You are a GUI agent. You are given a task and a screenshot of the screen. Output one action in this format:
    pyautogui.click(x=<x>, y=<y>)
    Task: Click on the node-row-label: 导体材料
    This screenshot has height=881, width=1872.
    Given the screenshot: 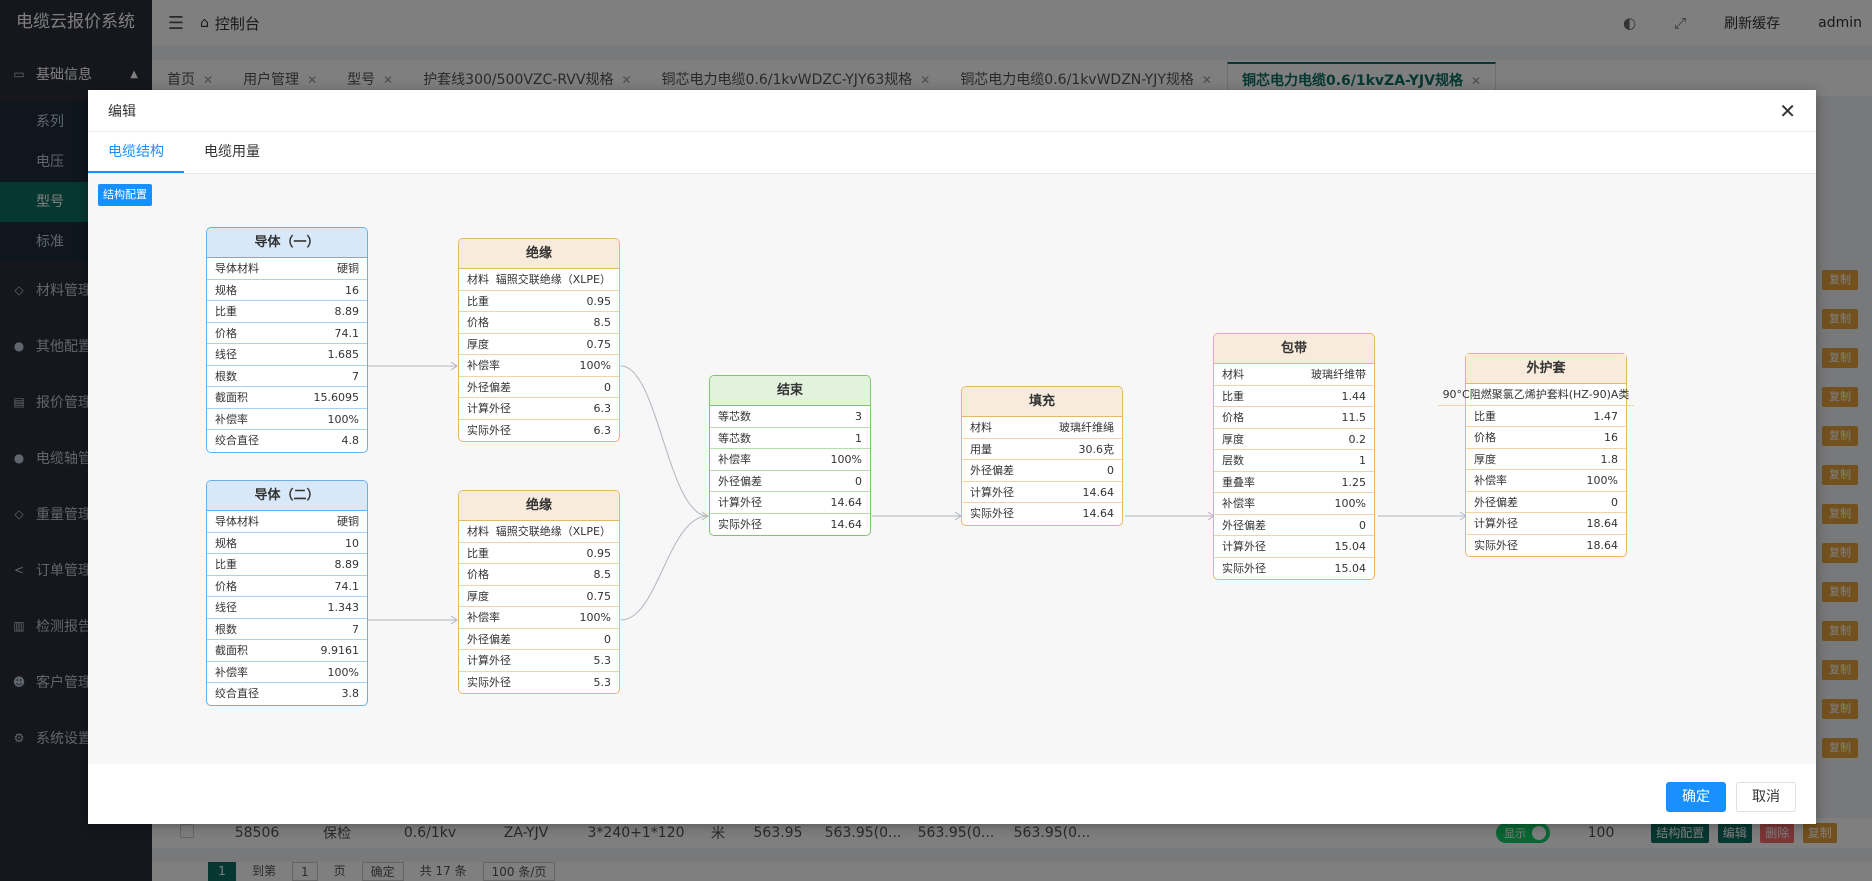 What is the action you would take?
    pyautogui.click(x=237, y=521)
    